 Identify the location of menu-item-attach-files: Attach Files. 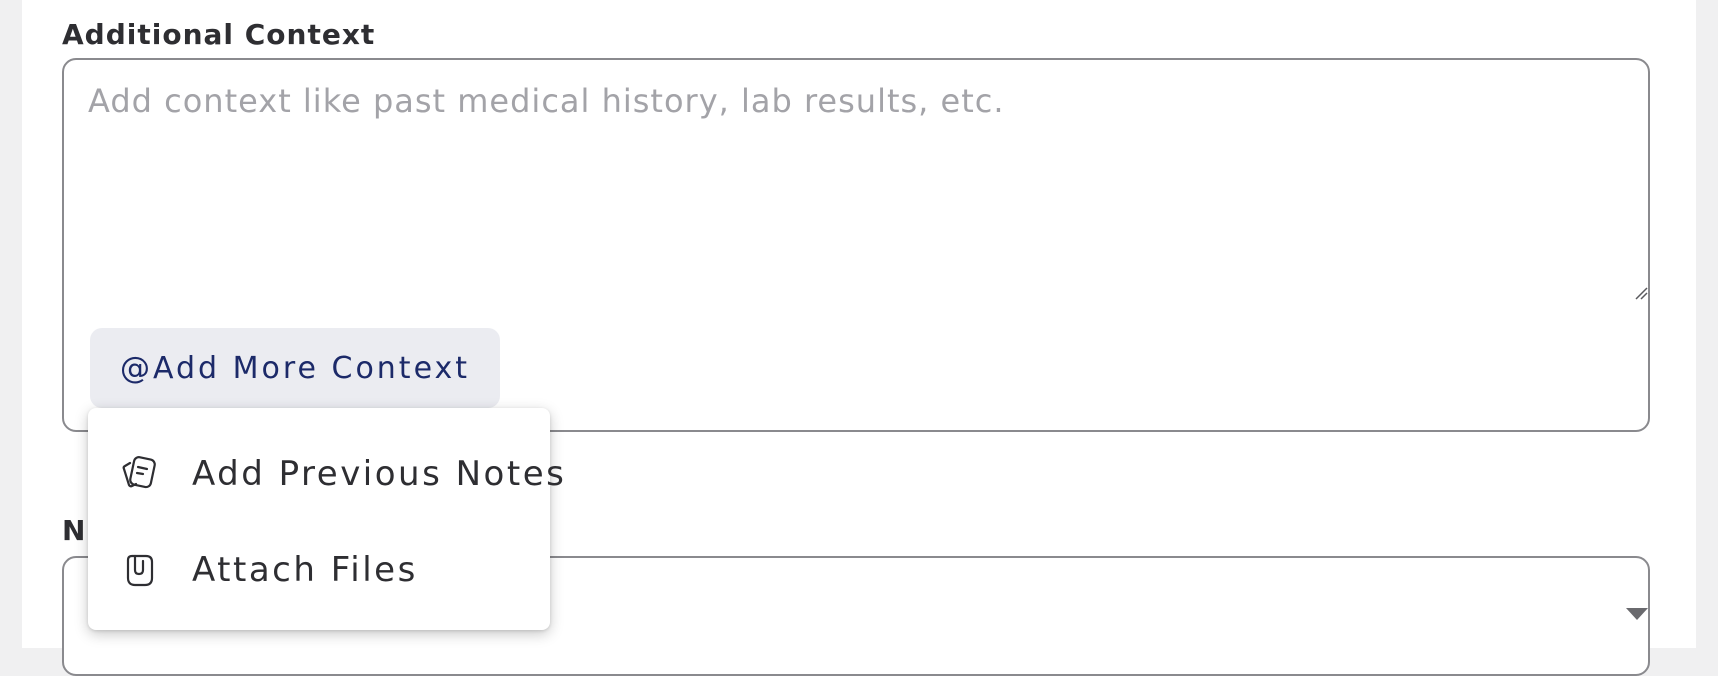
(319, 570).